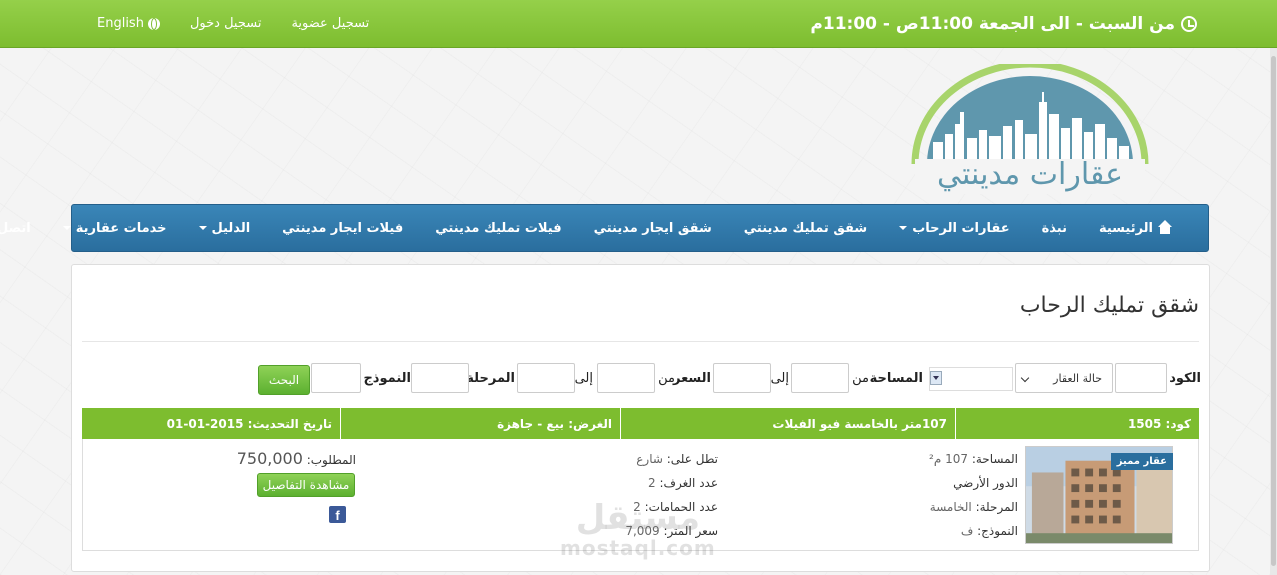 The width and height of the screenshot is (1277, 575). I want to click on nav-item-label: فيلات تمليك مدينتي, so click(498, 228).